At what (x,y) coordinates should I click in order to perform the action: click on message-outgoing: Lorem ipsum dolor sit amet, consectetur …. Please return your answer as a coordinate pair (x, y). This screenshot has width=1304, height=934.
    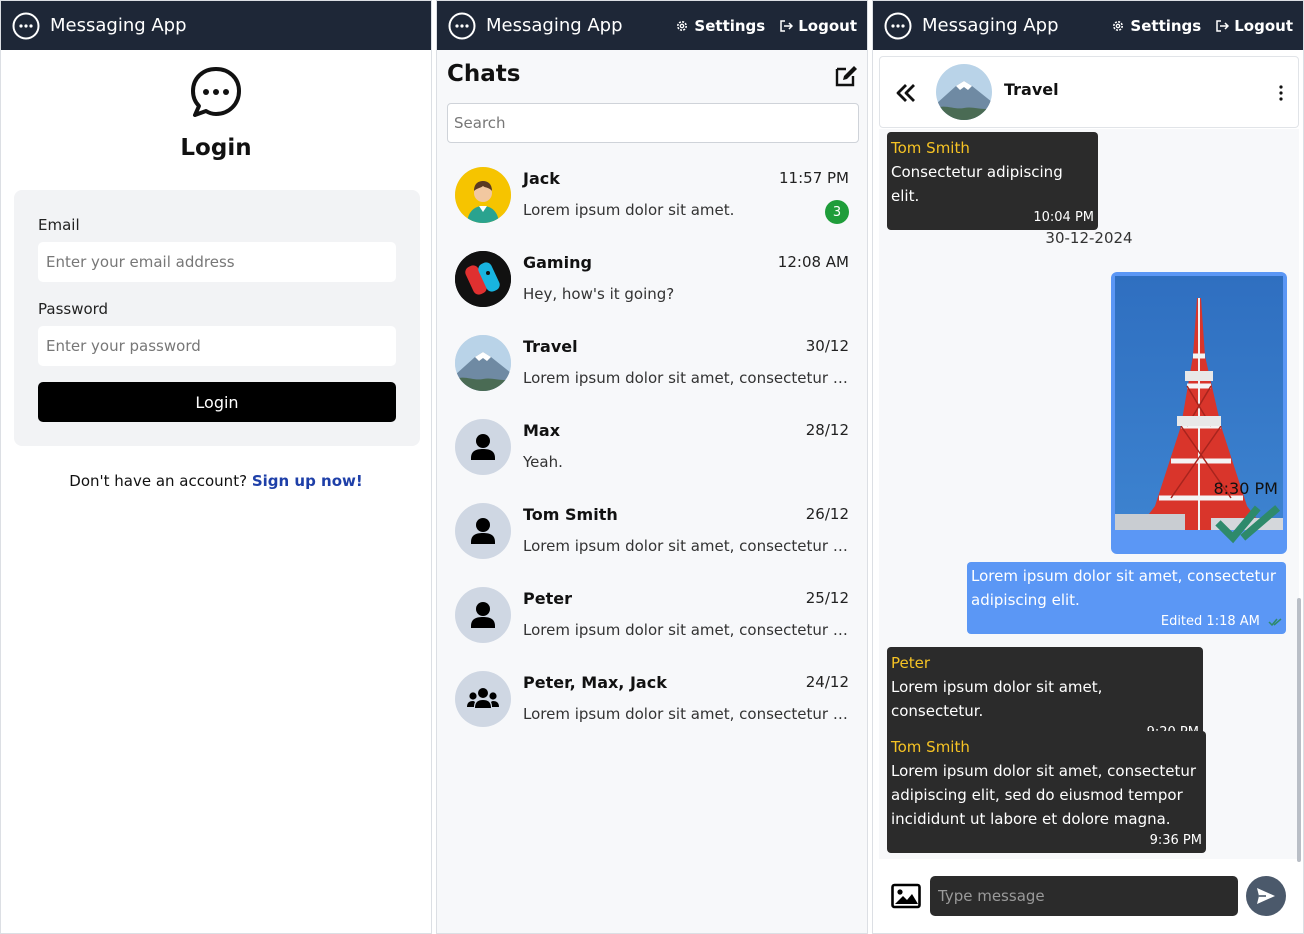
    Looking at the image, I should click on (1126, 598).